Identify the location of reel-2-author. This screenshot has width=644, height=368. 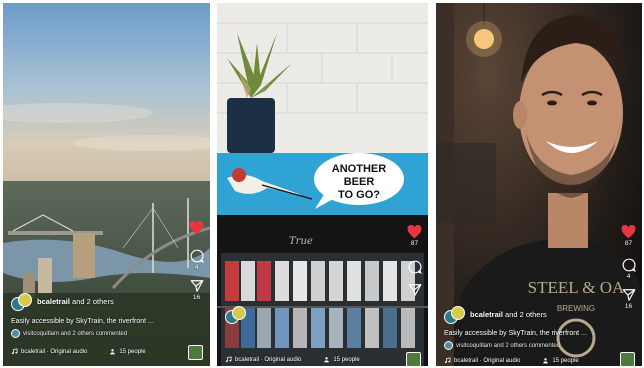
(236, 315).